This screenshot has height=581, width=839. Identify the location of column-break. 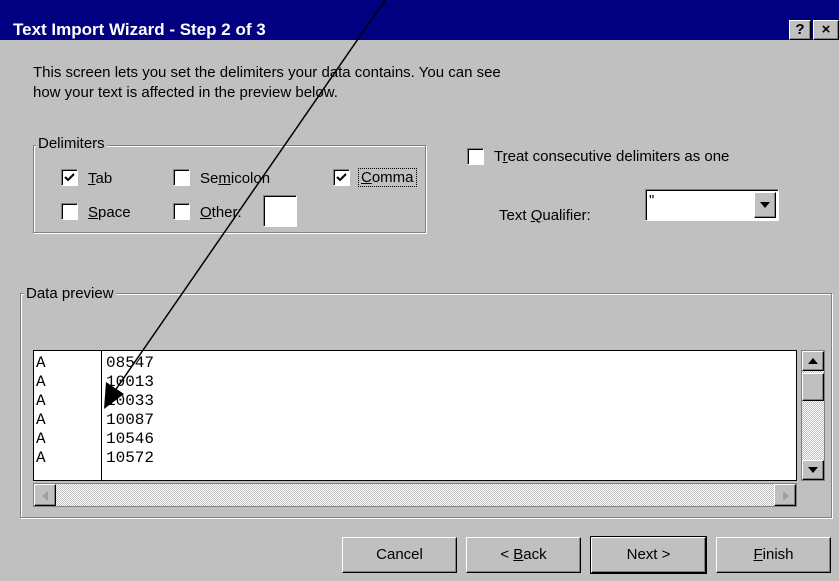
(101, 415).